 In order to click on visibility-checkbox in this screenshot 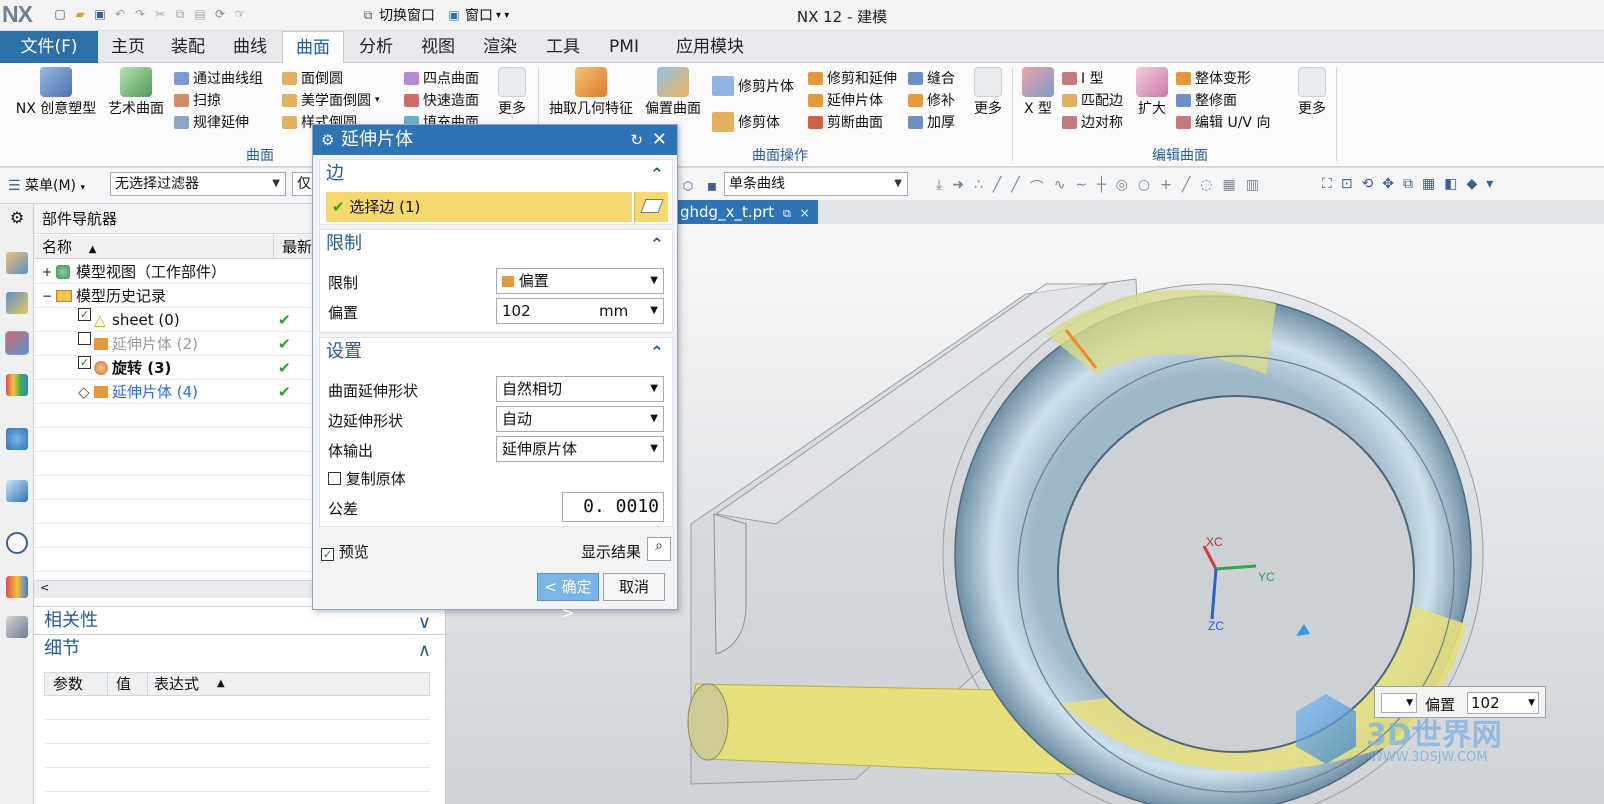, I will do `click(84, 338)`.